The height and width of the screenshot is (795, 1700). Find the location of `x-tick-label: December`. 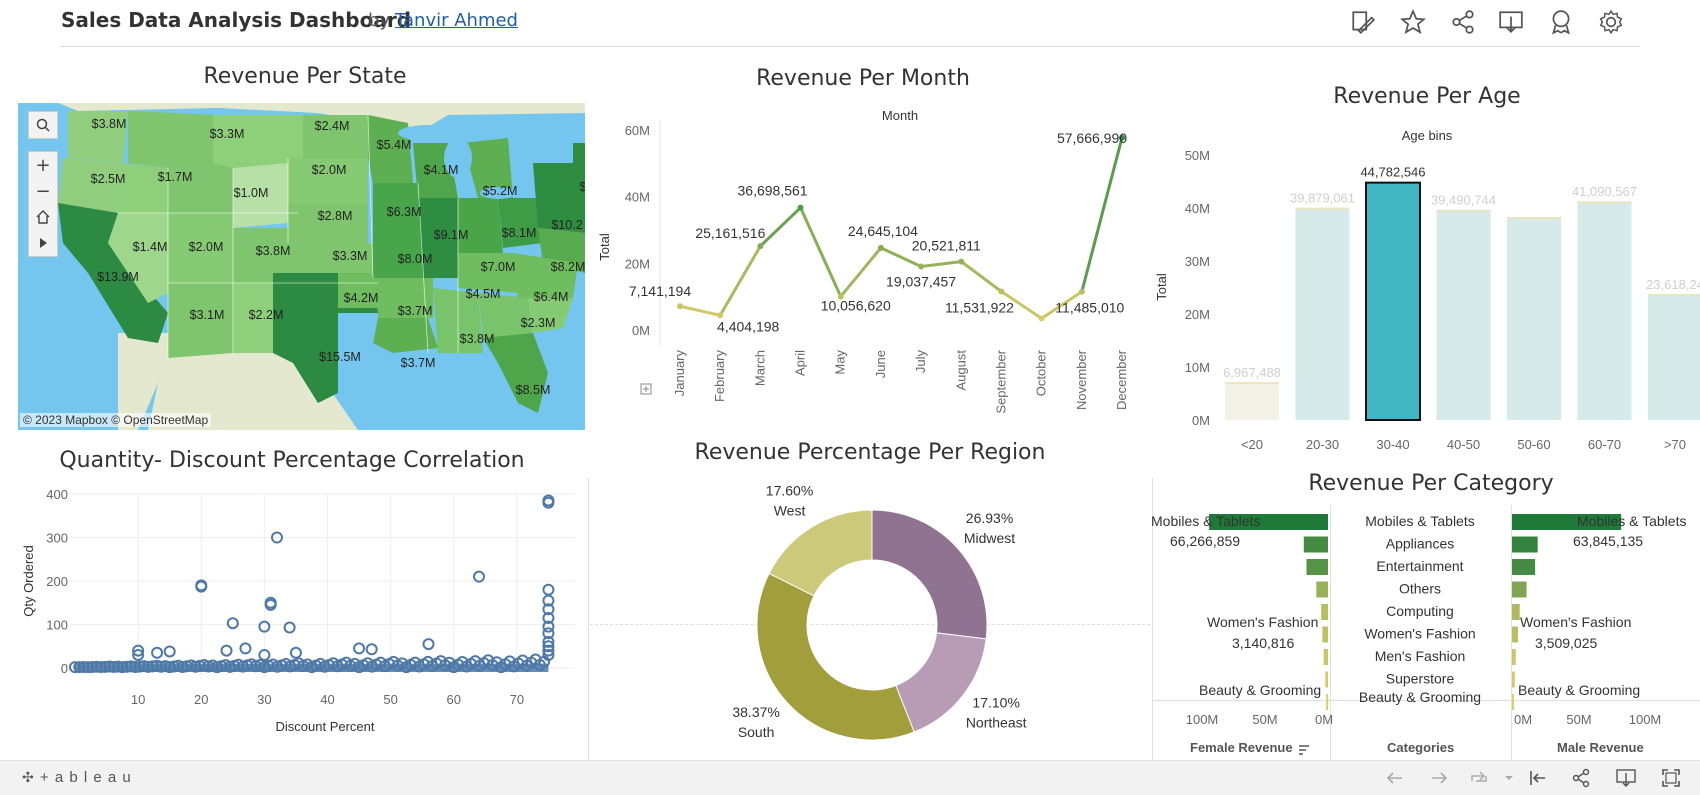

x-tick-label: December is located at coordinates (1121, 379).